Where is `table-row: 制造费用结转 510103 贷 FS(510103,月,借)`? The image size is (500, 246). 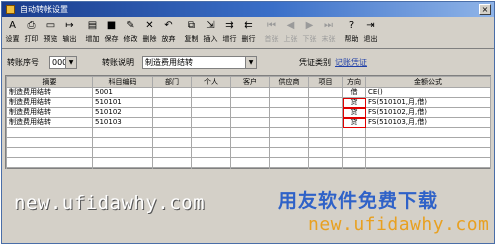
table-row: 制造费用结转 510103 贷 FS(510103,月,借) is located at coordinates (248, 122).